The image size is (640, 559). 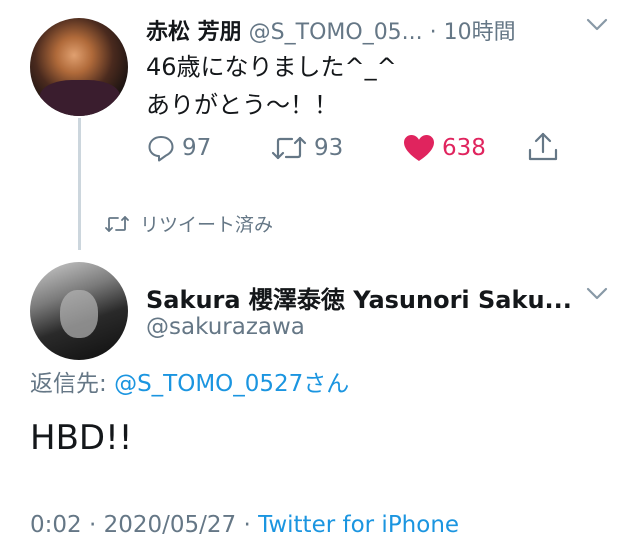 I want to click on source-link: Twitter for iPhone, so click(x=358, y=525).